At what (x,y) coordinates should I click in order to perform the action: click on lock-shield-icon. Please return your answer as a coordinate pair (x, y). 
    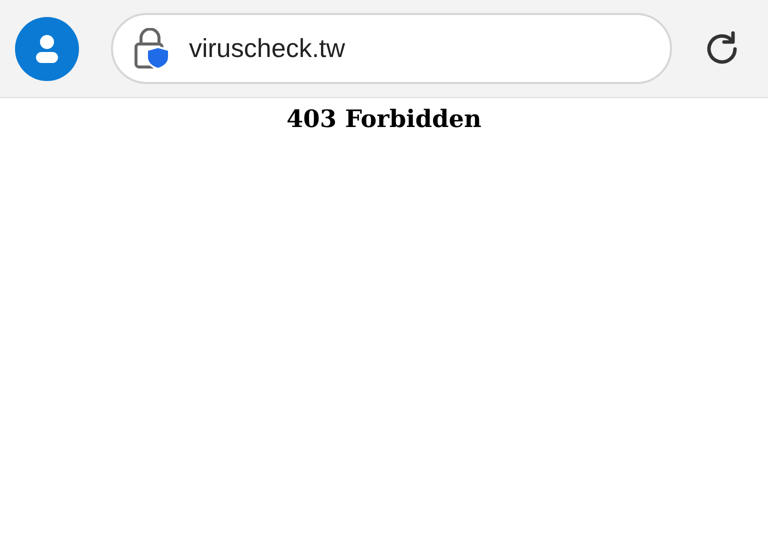
    Looking at the image, I should click on (152, 49).